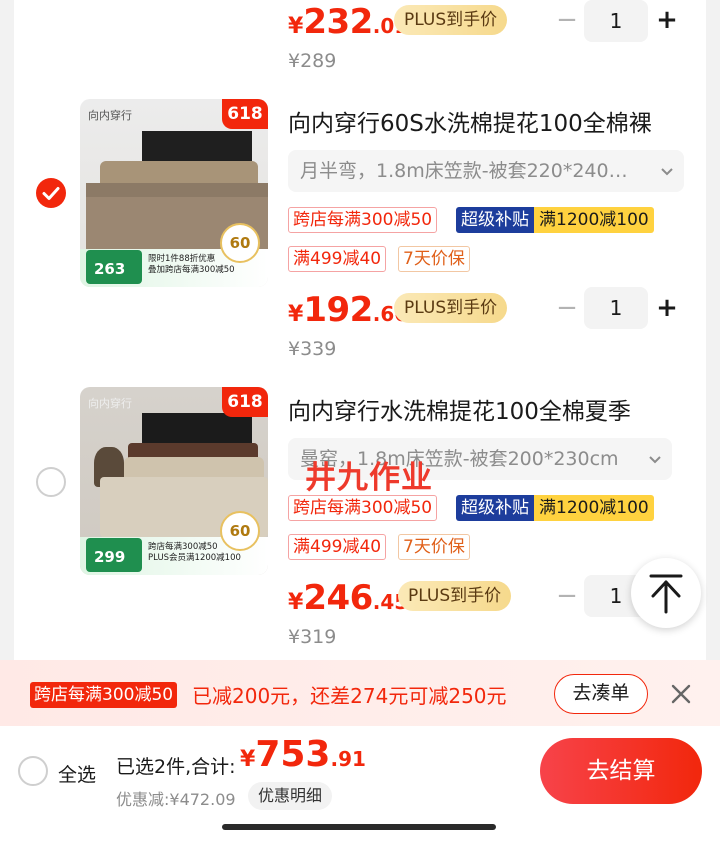 The height and width of the screenshot is (845, 720). What do you see at coordinates (493, 409) in the screenshot?
I see `product-title: 向内穿行水洗棉提花100全棉夏季` at bounding box center [493, 409].